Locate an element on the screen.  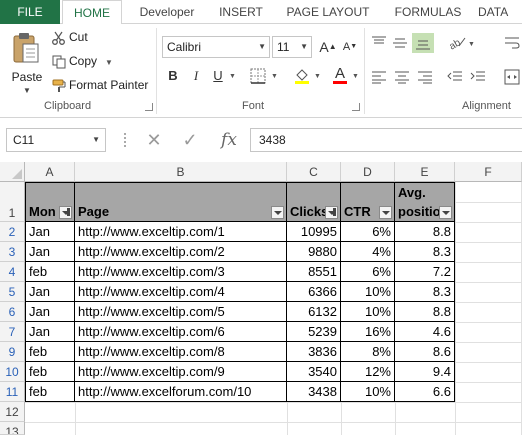
cell-avg-position: 8.6 is located at coordinates (425, 352).